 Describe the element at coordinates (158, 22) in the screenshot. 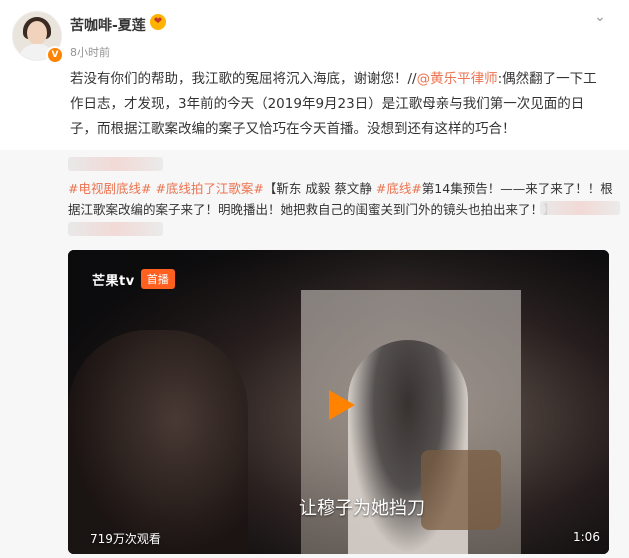

I see `kiss-emoji-icon: ❤` at that location.